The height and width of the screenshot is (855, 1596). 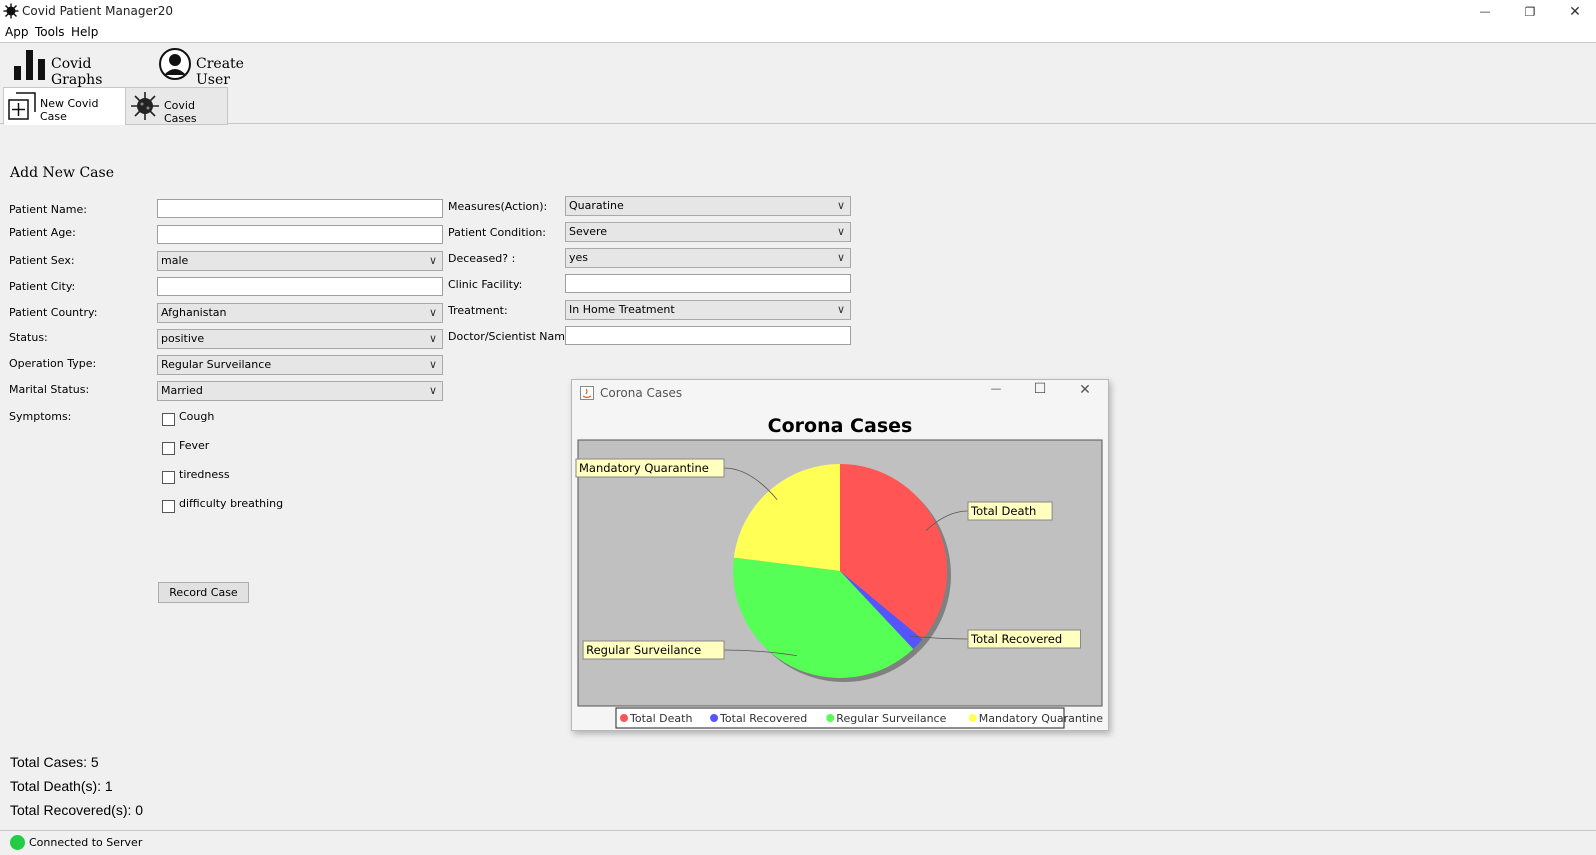 I want to click on restore-button: ❐, so click(x=1530, y=11).